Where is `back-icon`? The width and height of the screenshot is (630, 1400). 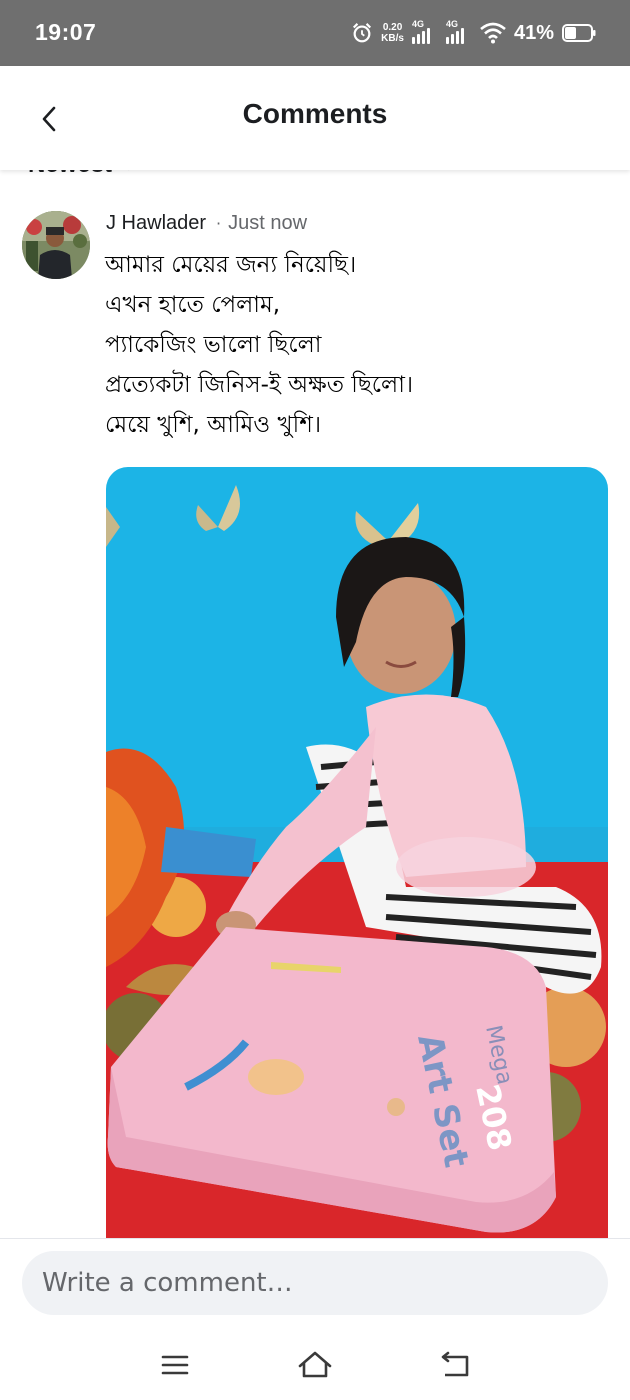 back-icon is located at coordinates (455, 1365).